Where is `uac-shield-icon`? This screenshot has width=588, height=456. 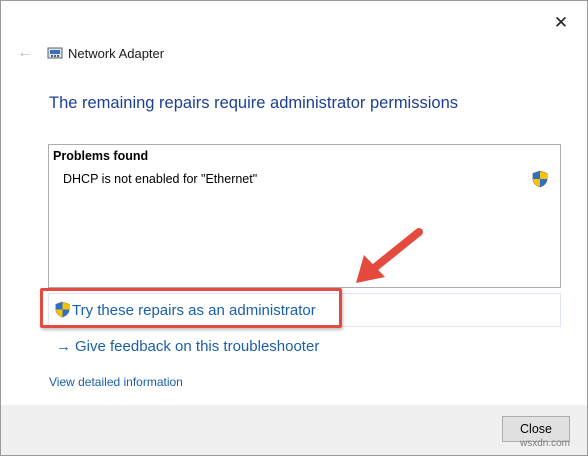 uac-shield-icon is located at coordinates (540, 179).